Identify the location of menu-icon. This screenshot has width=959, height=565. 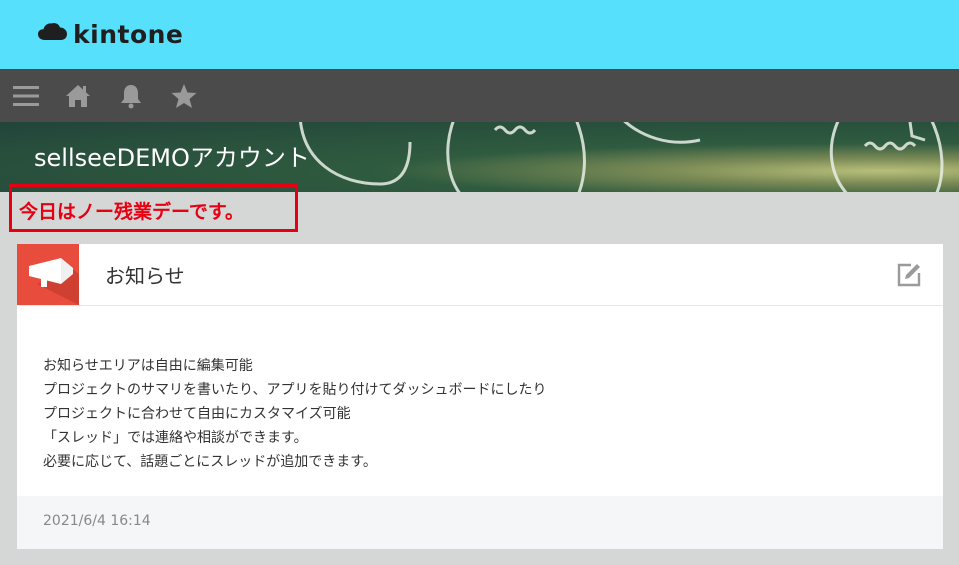
(26, 96).